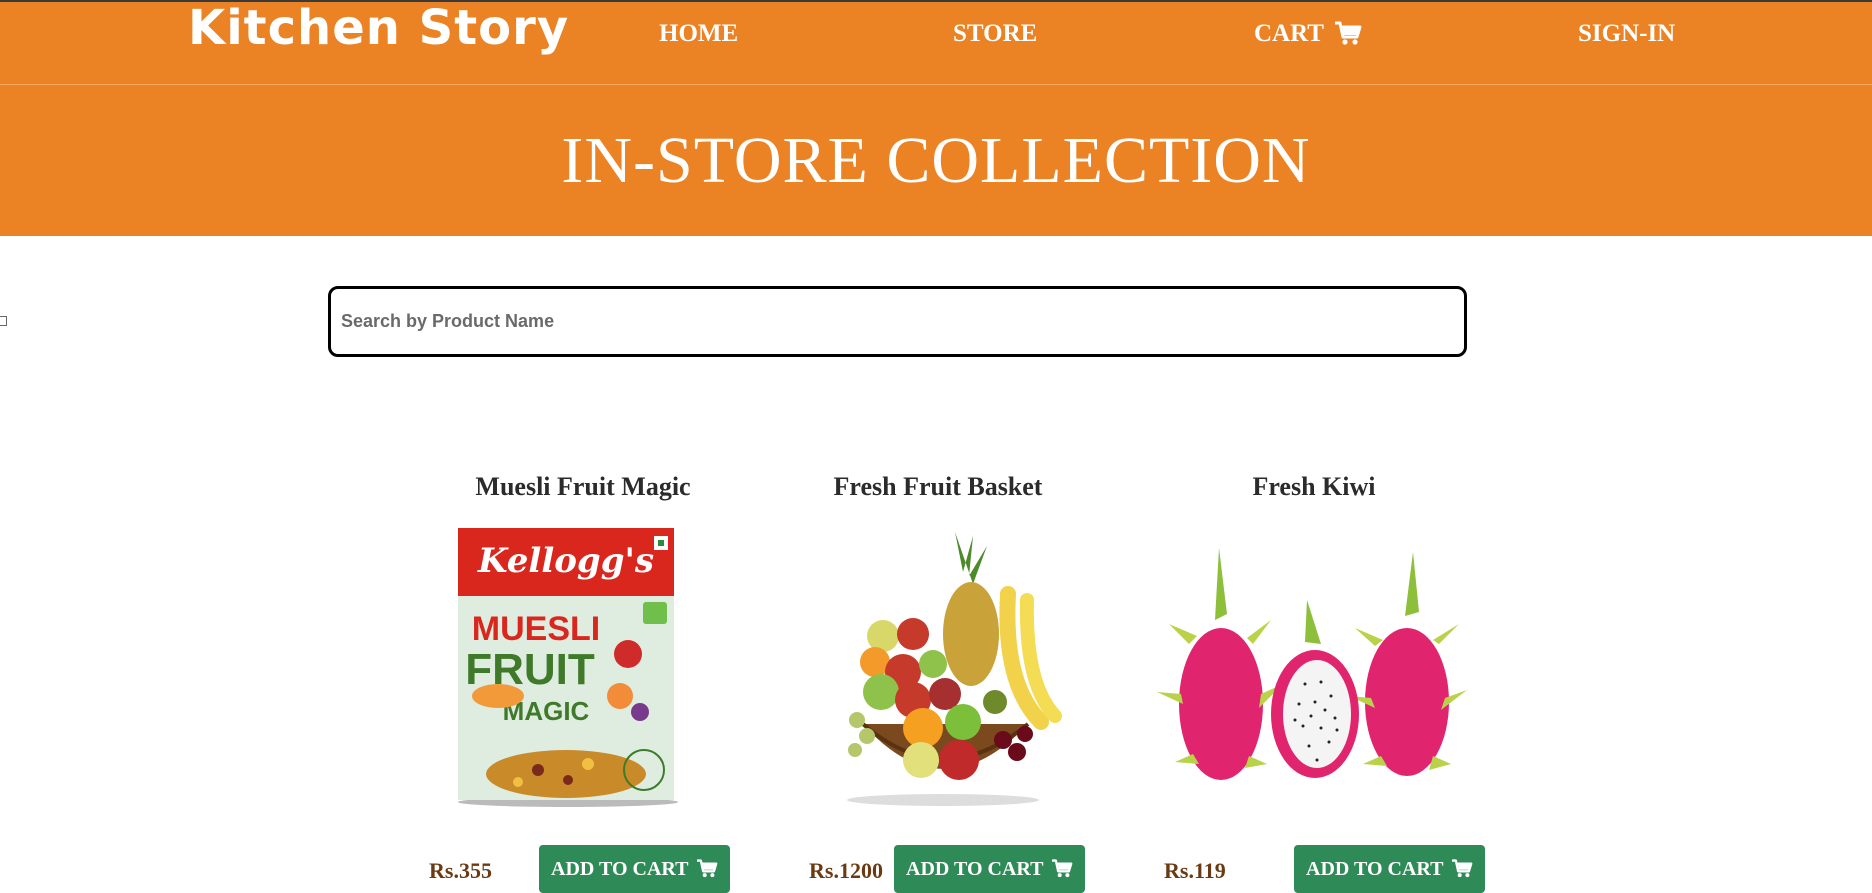 This screenshot has width=1872, height=893. I want to click on page-title: IN-STORE COLLECTION, so click(936, 160).